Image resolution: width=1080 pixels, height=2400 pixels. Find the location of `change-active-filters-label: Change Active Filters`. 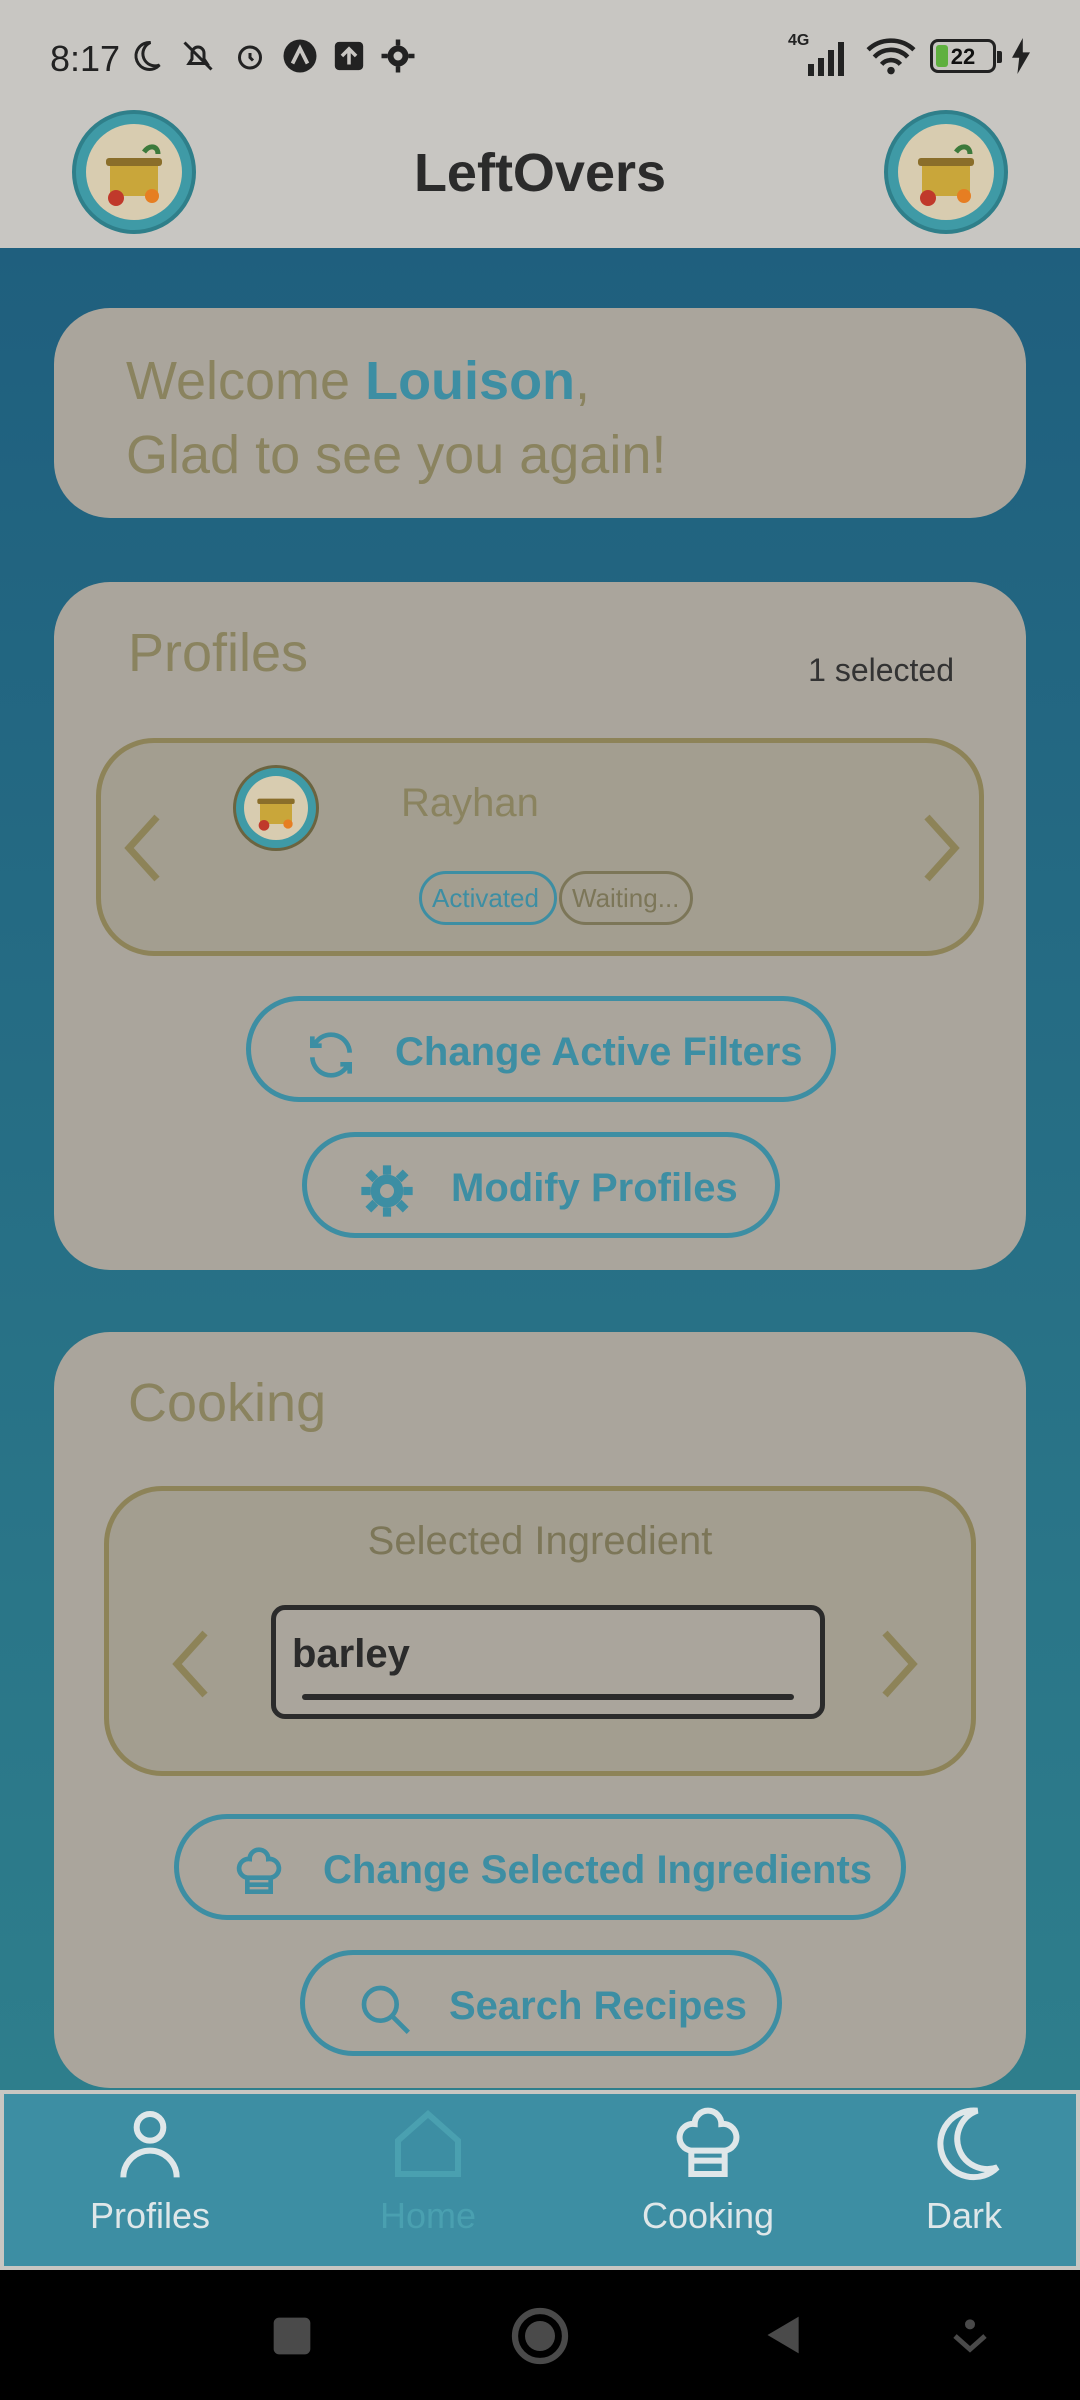

change-active-filters-label: Change Active Filters is located at coordinates (599, 1052).